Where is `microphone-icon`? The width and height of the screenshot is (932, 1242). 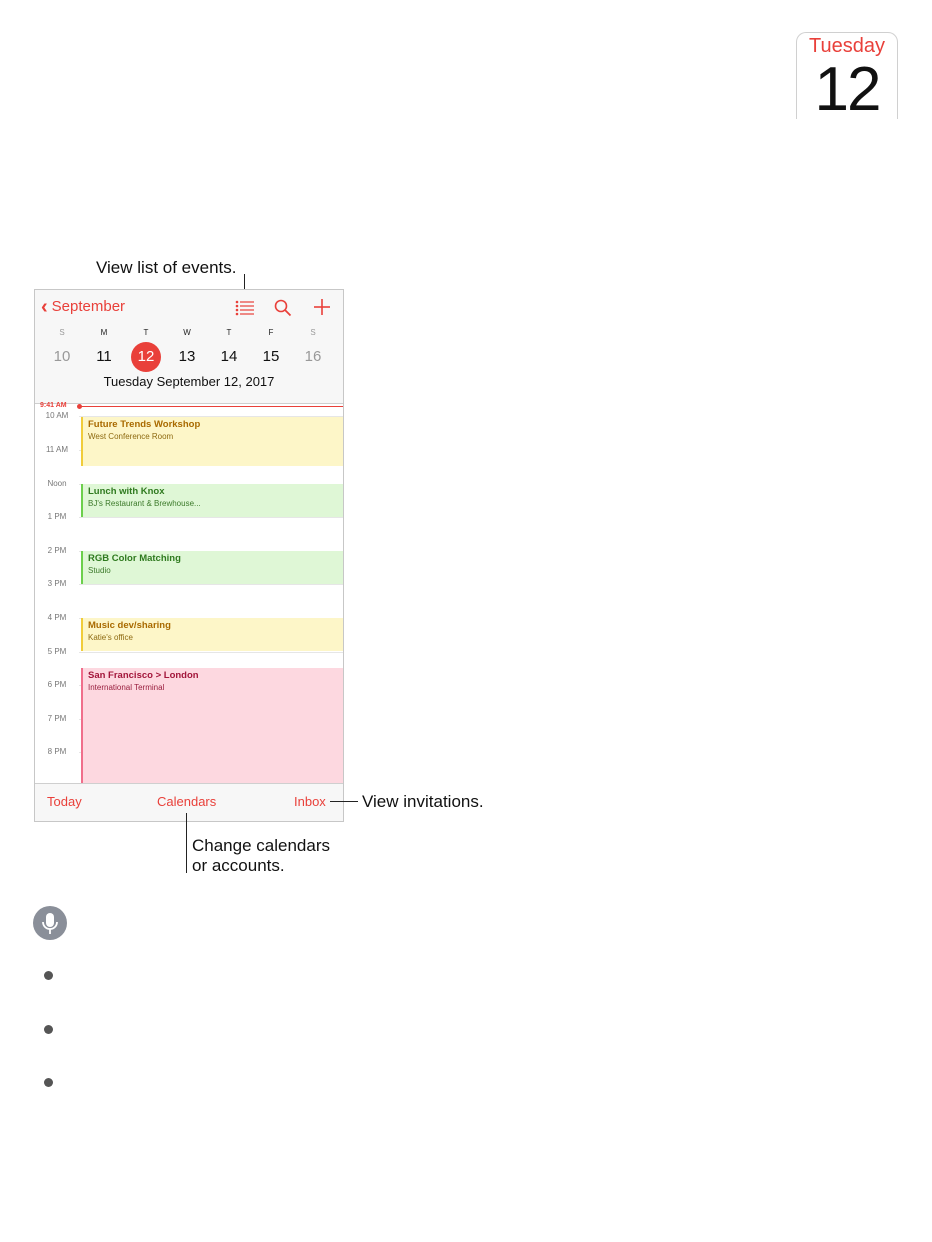 microphone-icon is located at coordinates (50, 923).